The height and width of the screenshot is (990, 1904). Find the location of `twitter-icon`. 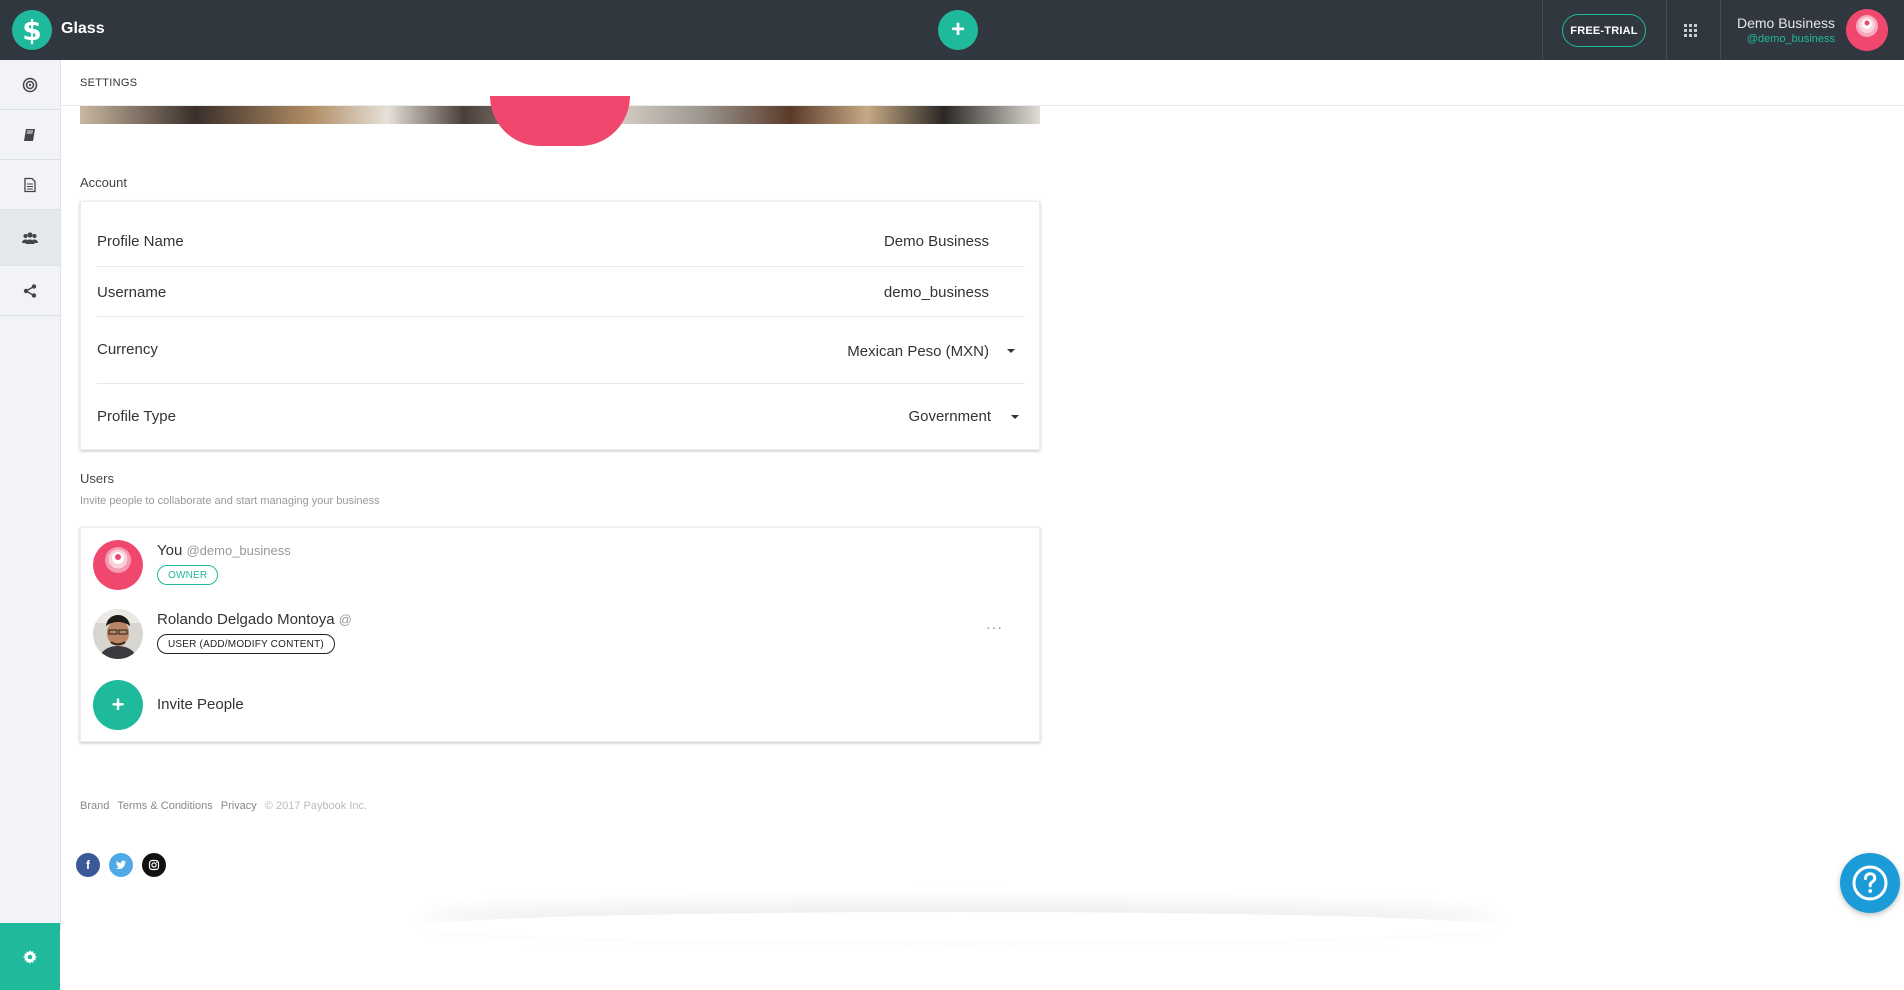

twitter-icon is located at coordinates (121, 865).